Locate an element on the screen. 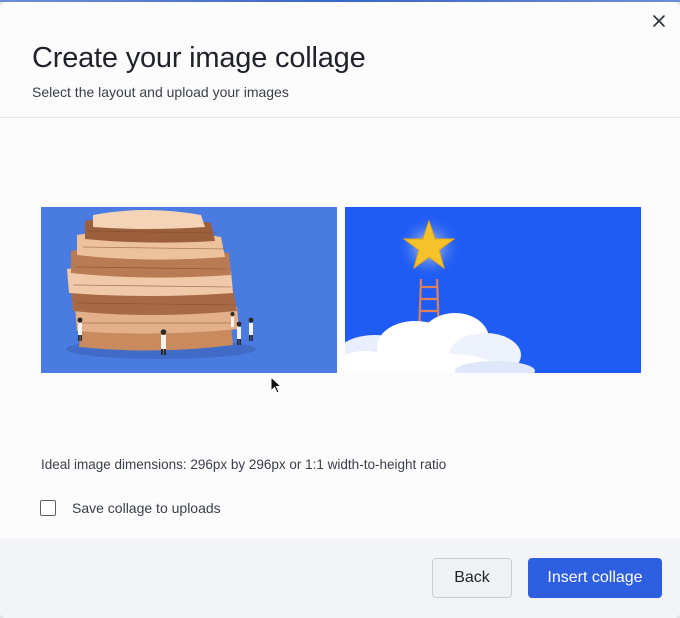  insert-collage-button: Insert collage is located at coordinates (595, 578).